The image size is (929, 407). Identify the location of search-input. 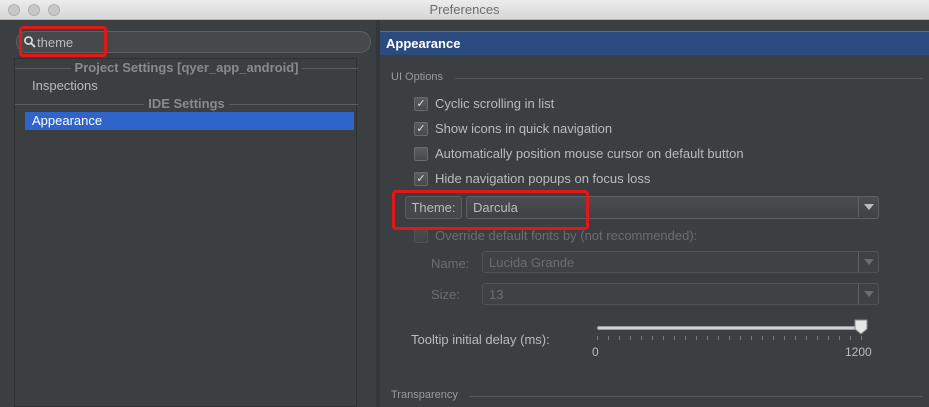
(197, 42).